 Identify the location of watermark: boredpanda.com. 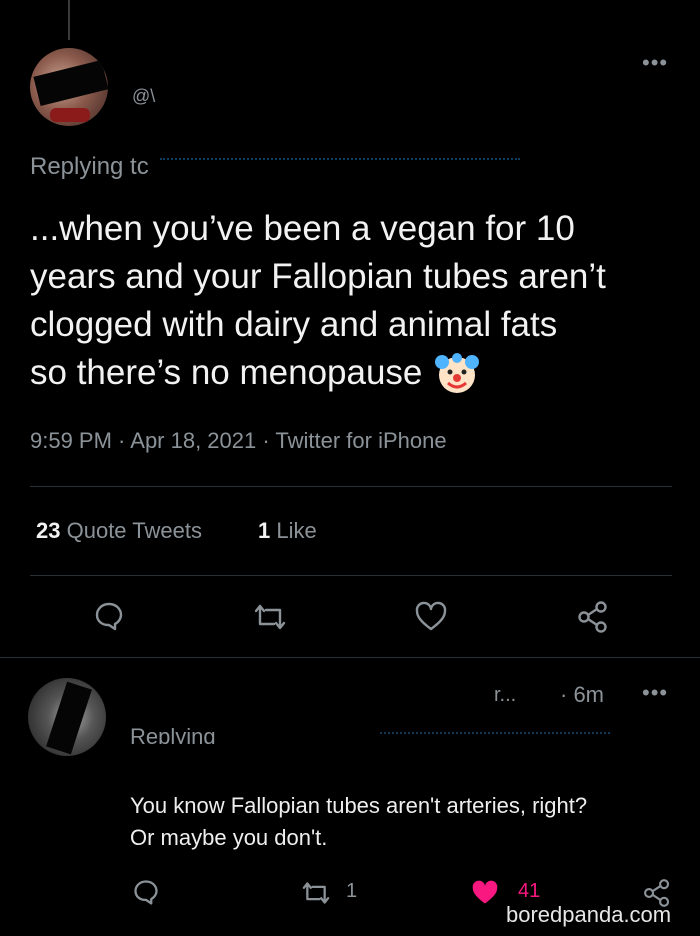
(589, 914).